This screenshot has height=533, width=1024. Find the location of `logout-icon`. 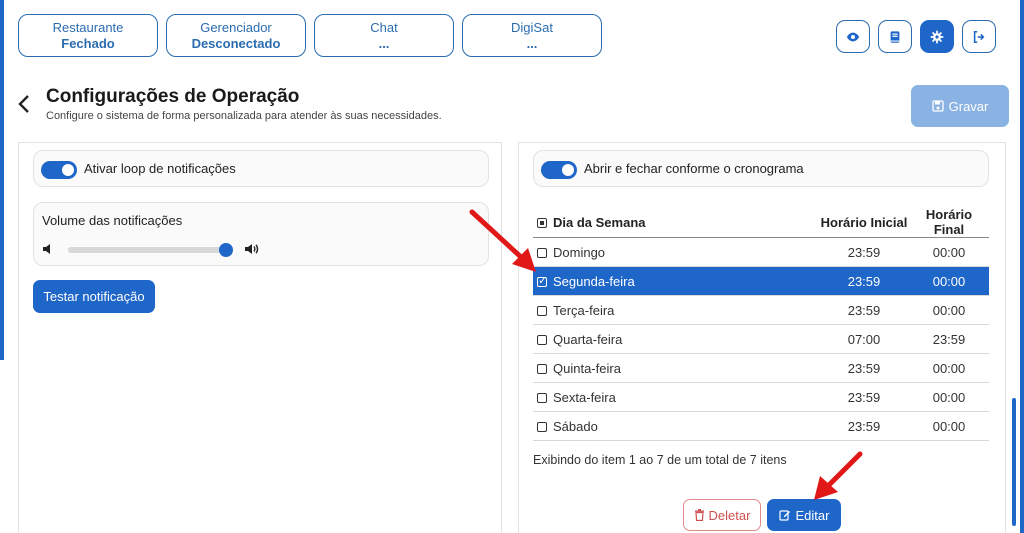

logout-icon is located at coordinates (979, 36).